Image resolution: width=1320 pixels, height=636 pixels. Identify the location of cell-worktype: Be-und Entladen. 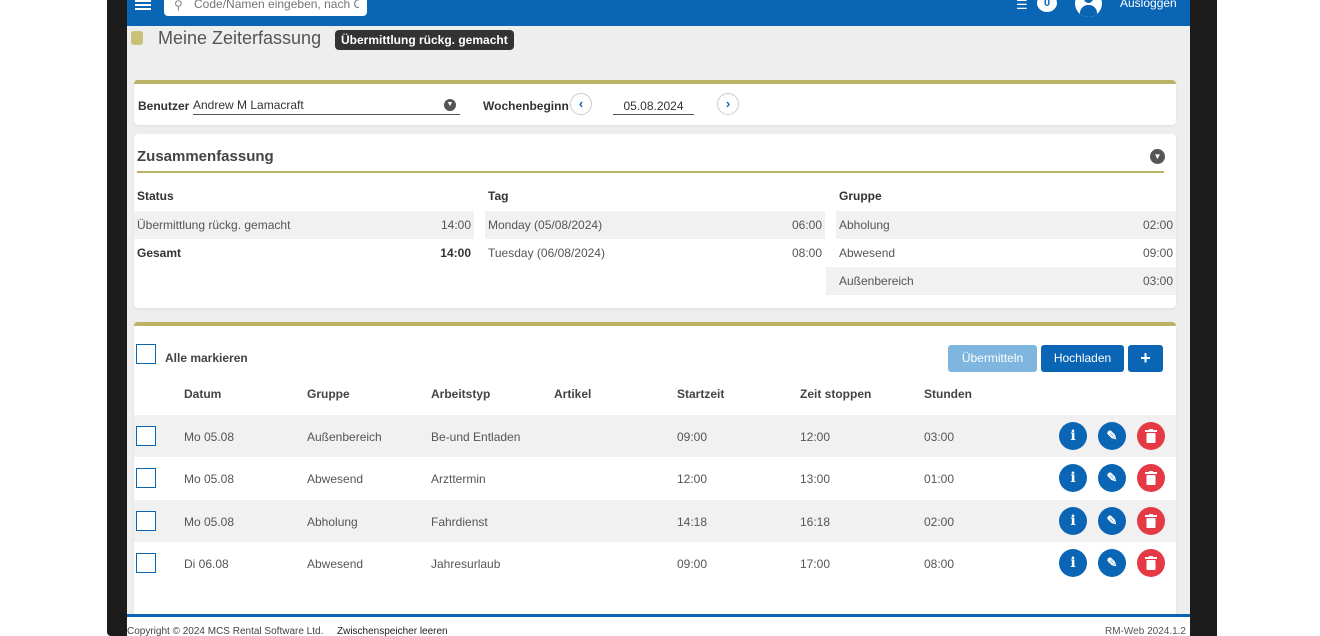
(476, 437).